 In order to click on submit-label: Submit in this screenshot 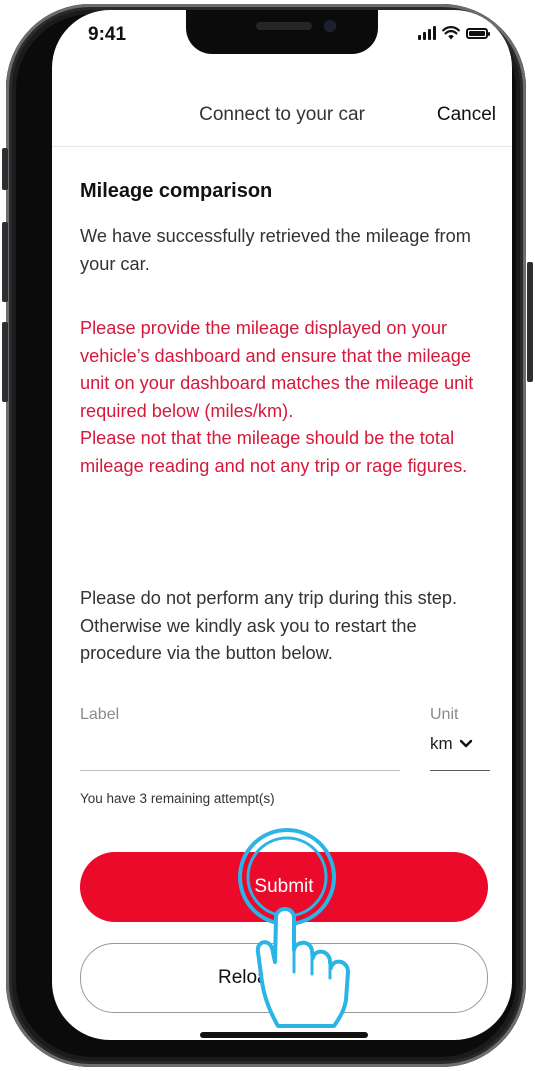, I will do `click(284, 886)`.